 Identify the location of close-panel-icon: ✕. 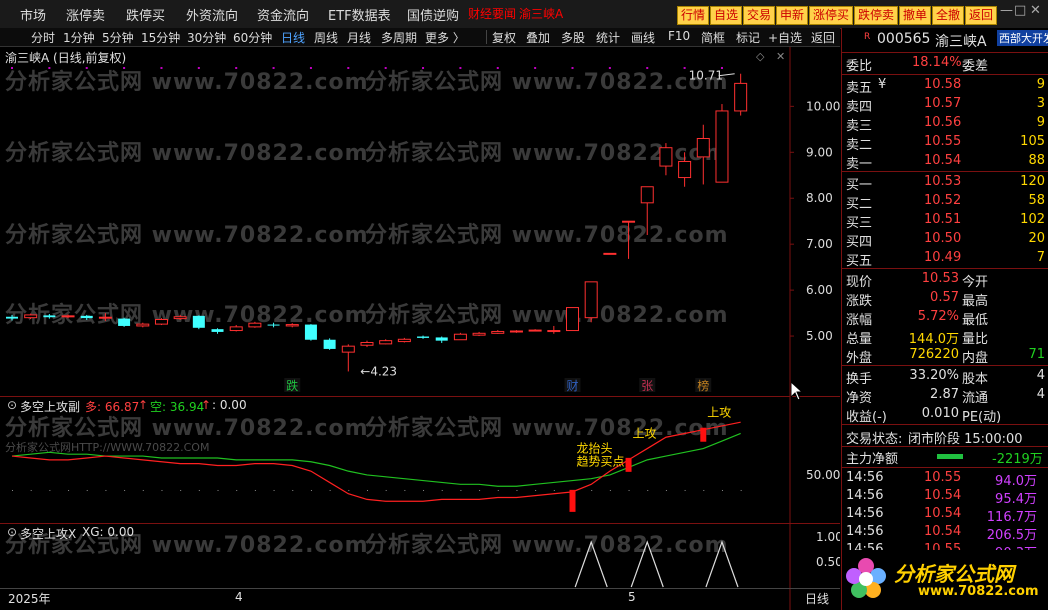
(780, 56).